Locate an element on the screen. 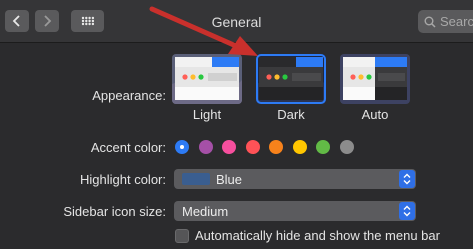 This screenshot has height=249, width=473. highlight-color-value: Blue is located at coordinates (229, 179).